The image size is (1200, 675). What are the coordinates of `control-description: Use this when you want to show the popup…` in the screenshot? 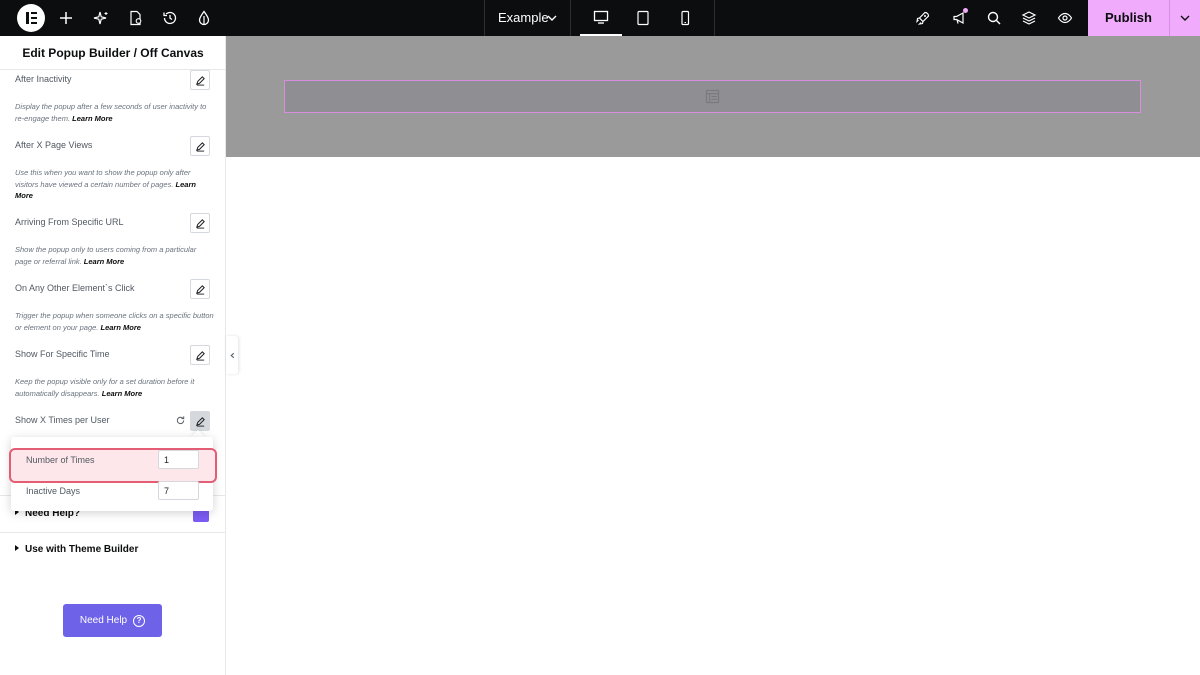 It's located at (105, 184).